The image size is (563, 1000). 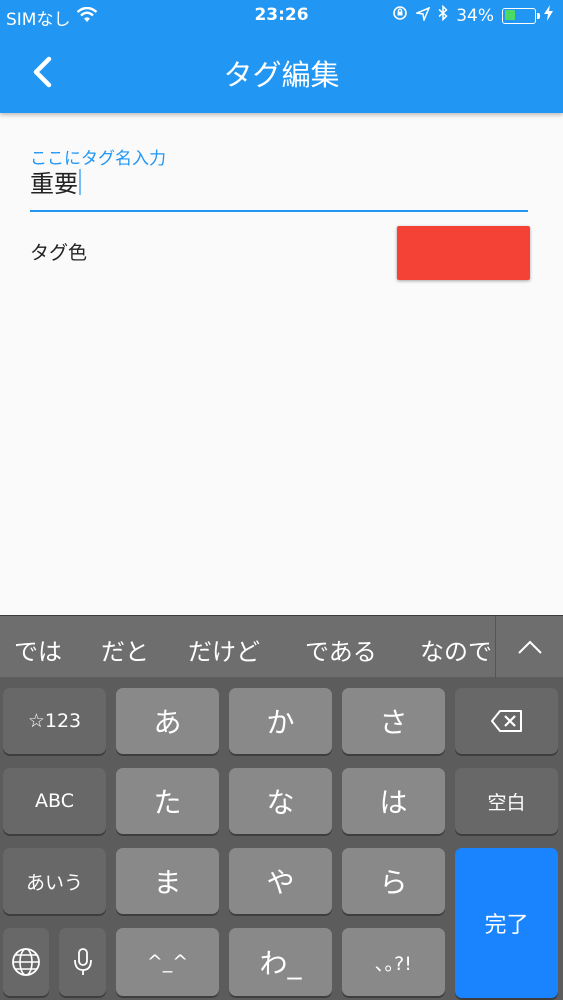 I want to click on dictation-key, so click(x=82, y=962).